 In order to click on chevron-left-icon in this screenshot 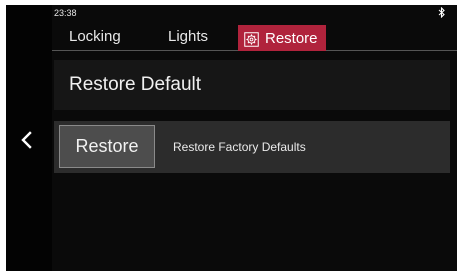, I will do `click(26, 140)`.